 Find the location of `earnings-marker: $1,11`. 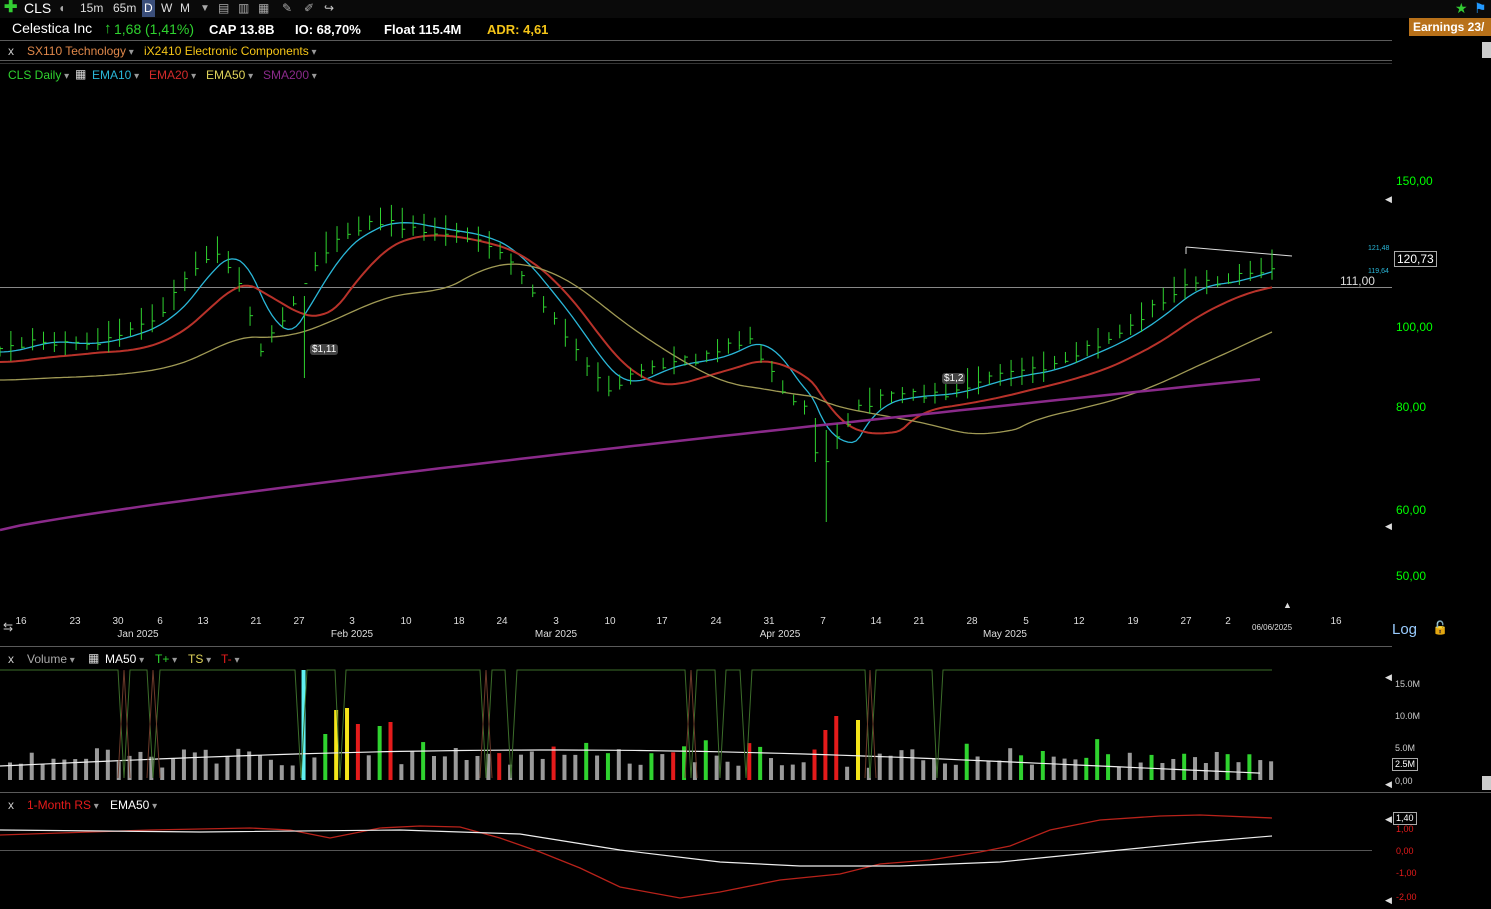

earnings-marker: $1,11 is located at coordinates (324, 349).